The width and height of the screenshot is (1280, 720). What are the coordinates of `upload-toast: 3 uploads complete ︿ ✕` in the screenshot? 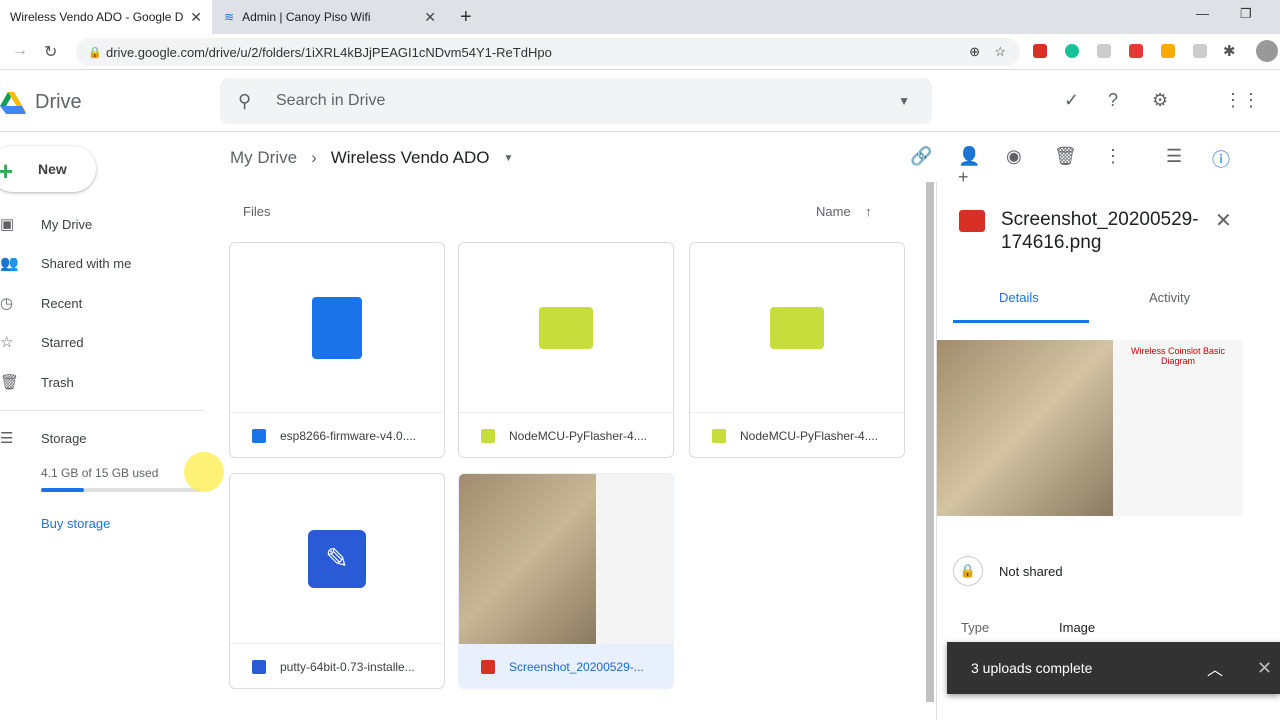 It's located at (1113, 668).